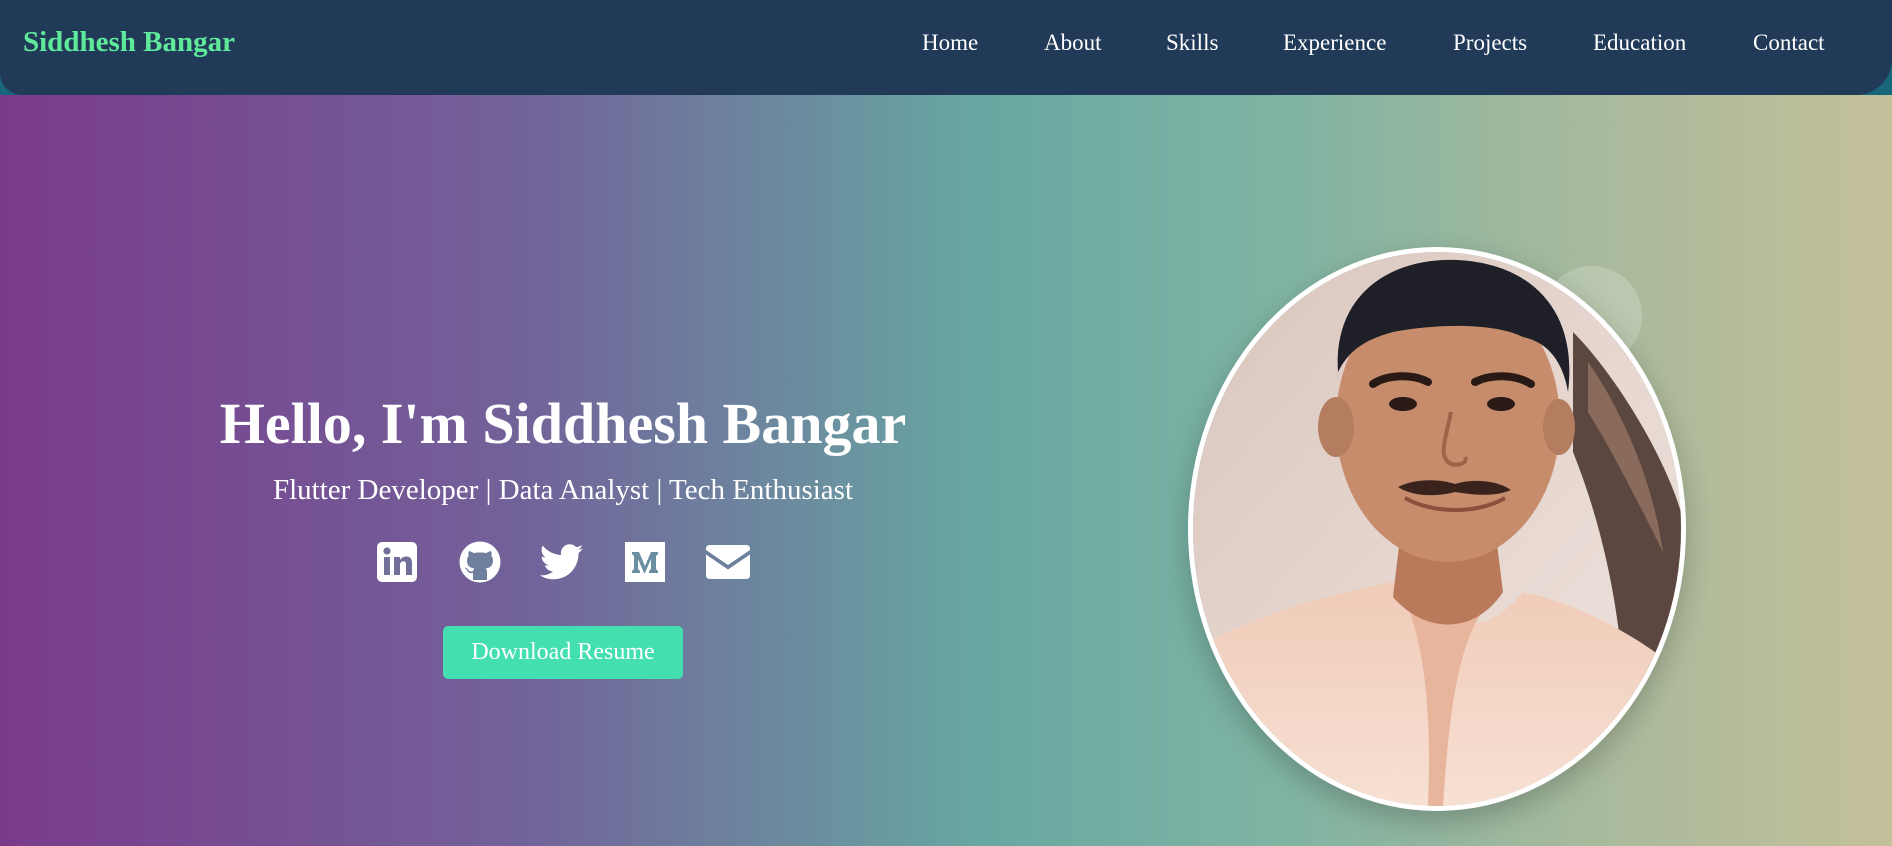 The width and height of the screenshot is (1892, 846). What do you see at coordinates (1073, 43) in the screenshot?
I see `nav-item-about: About` at bounding box center [1073, 43].